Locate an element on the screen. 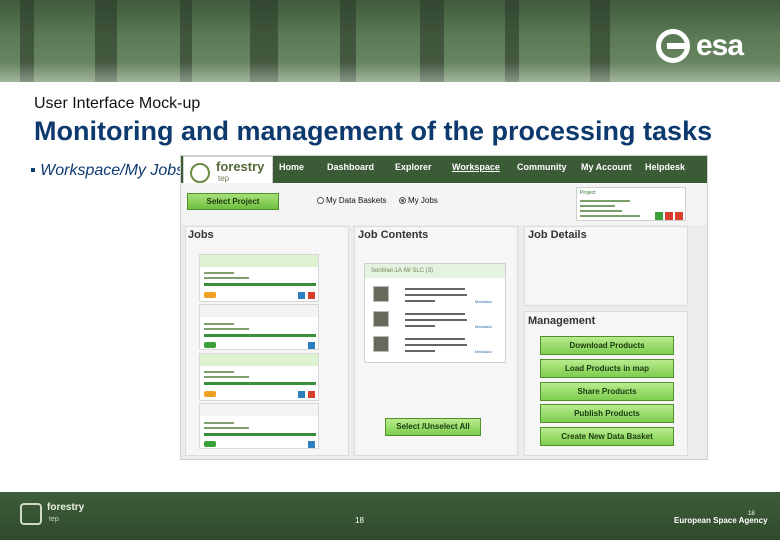 Image resolution: width=780 pixels, height=540 pixels. nav-helpdesk: Helpdesk is located at coordinates (665, 167).